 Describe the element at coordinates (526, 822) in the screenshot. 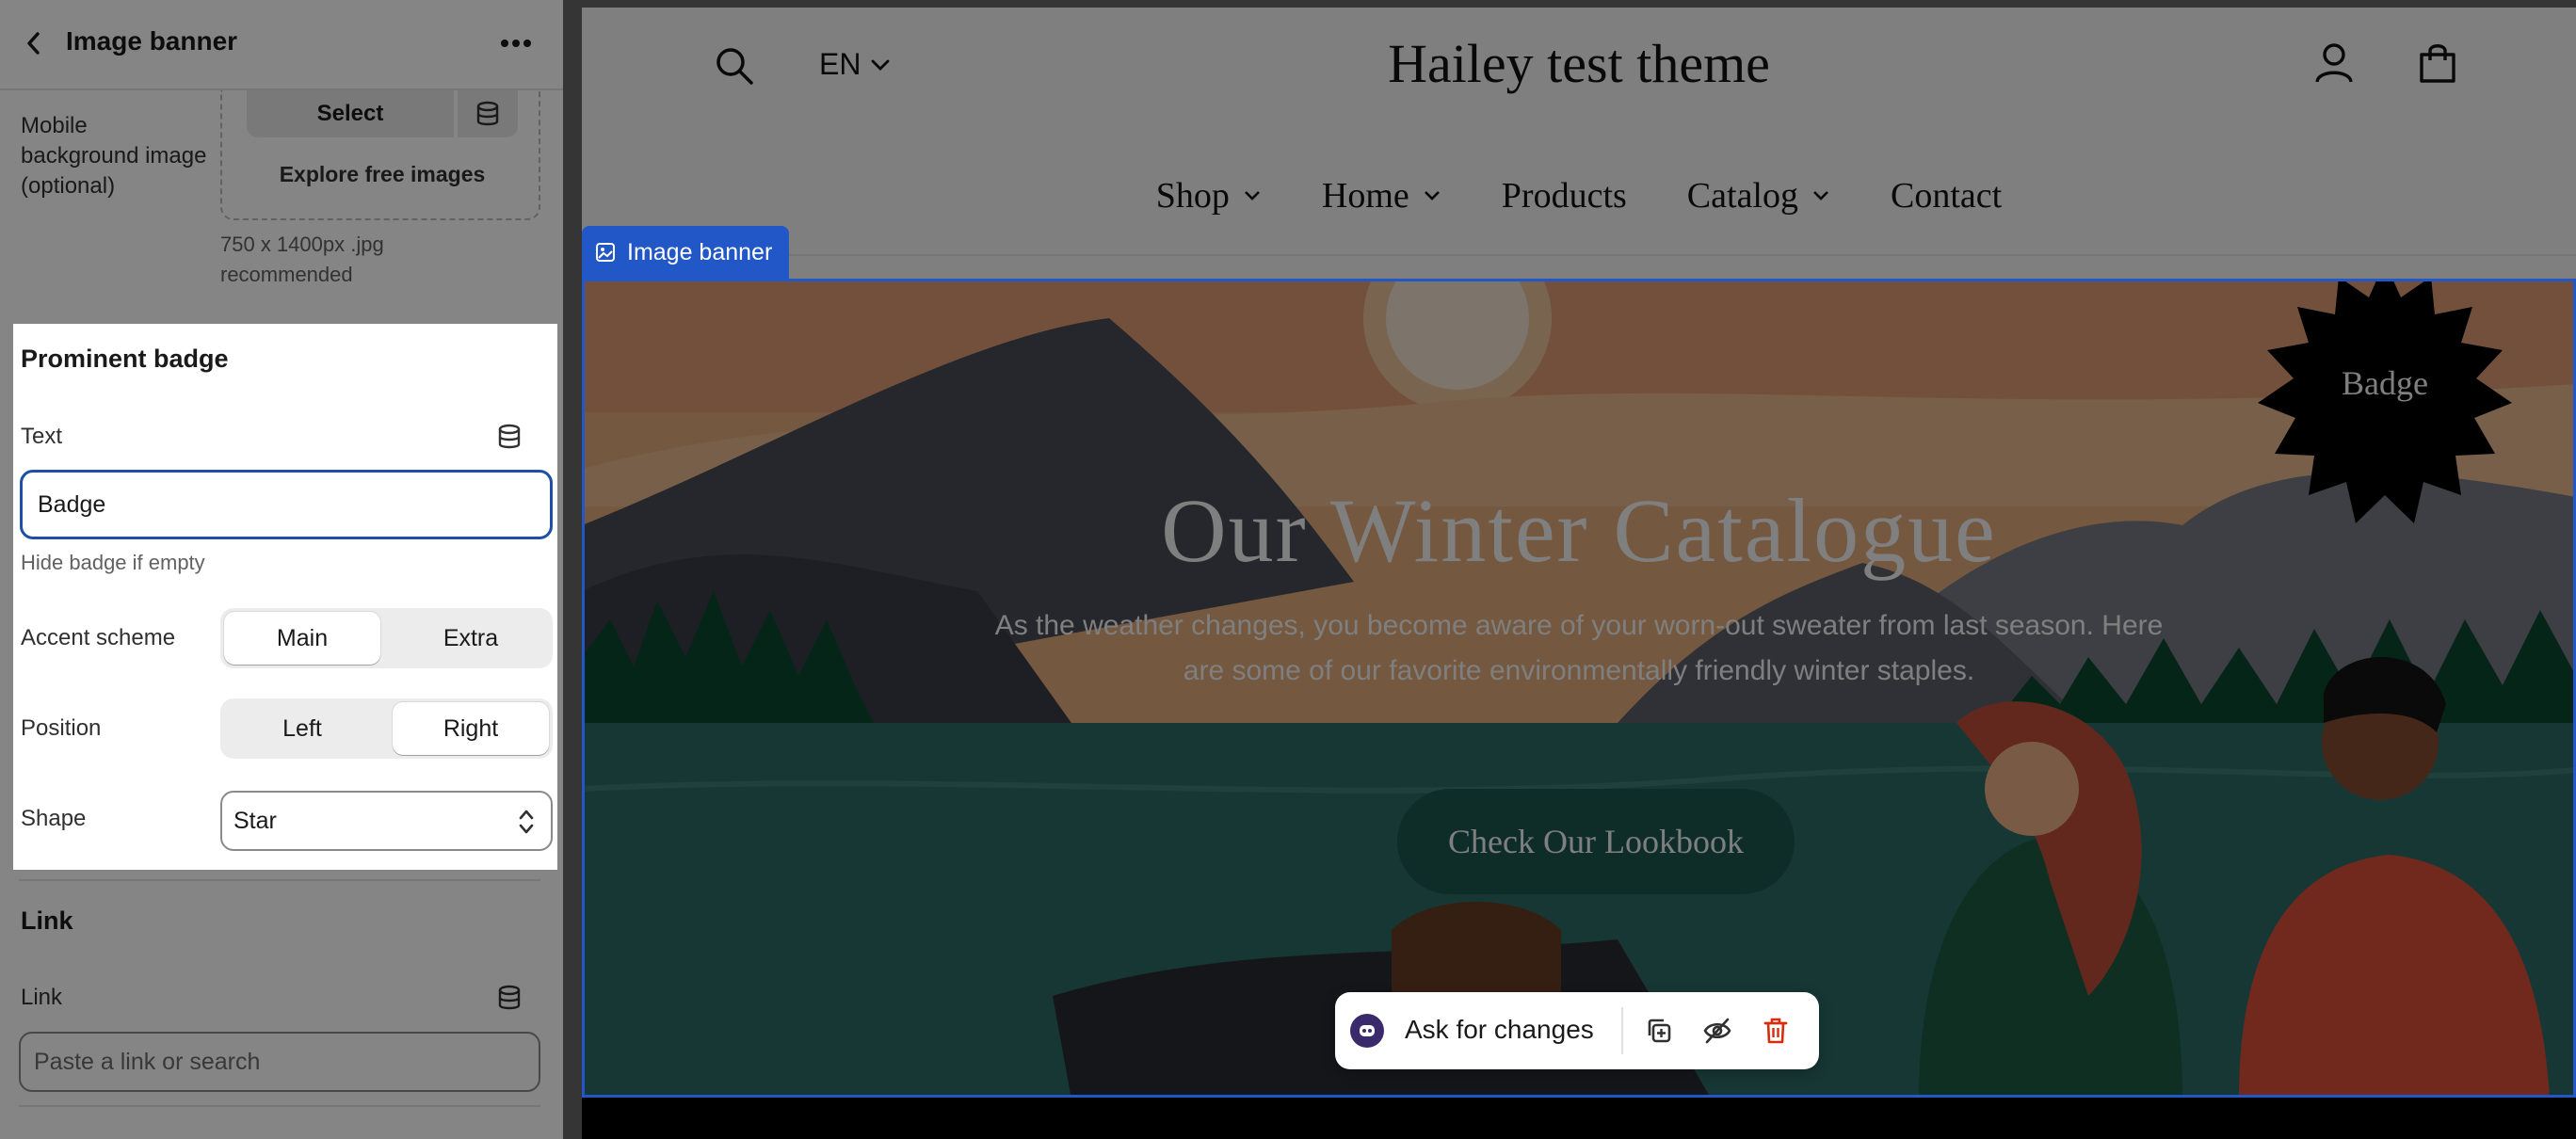

I see `select-caret-icon` at that location.